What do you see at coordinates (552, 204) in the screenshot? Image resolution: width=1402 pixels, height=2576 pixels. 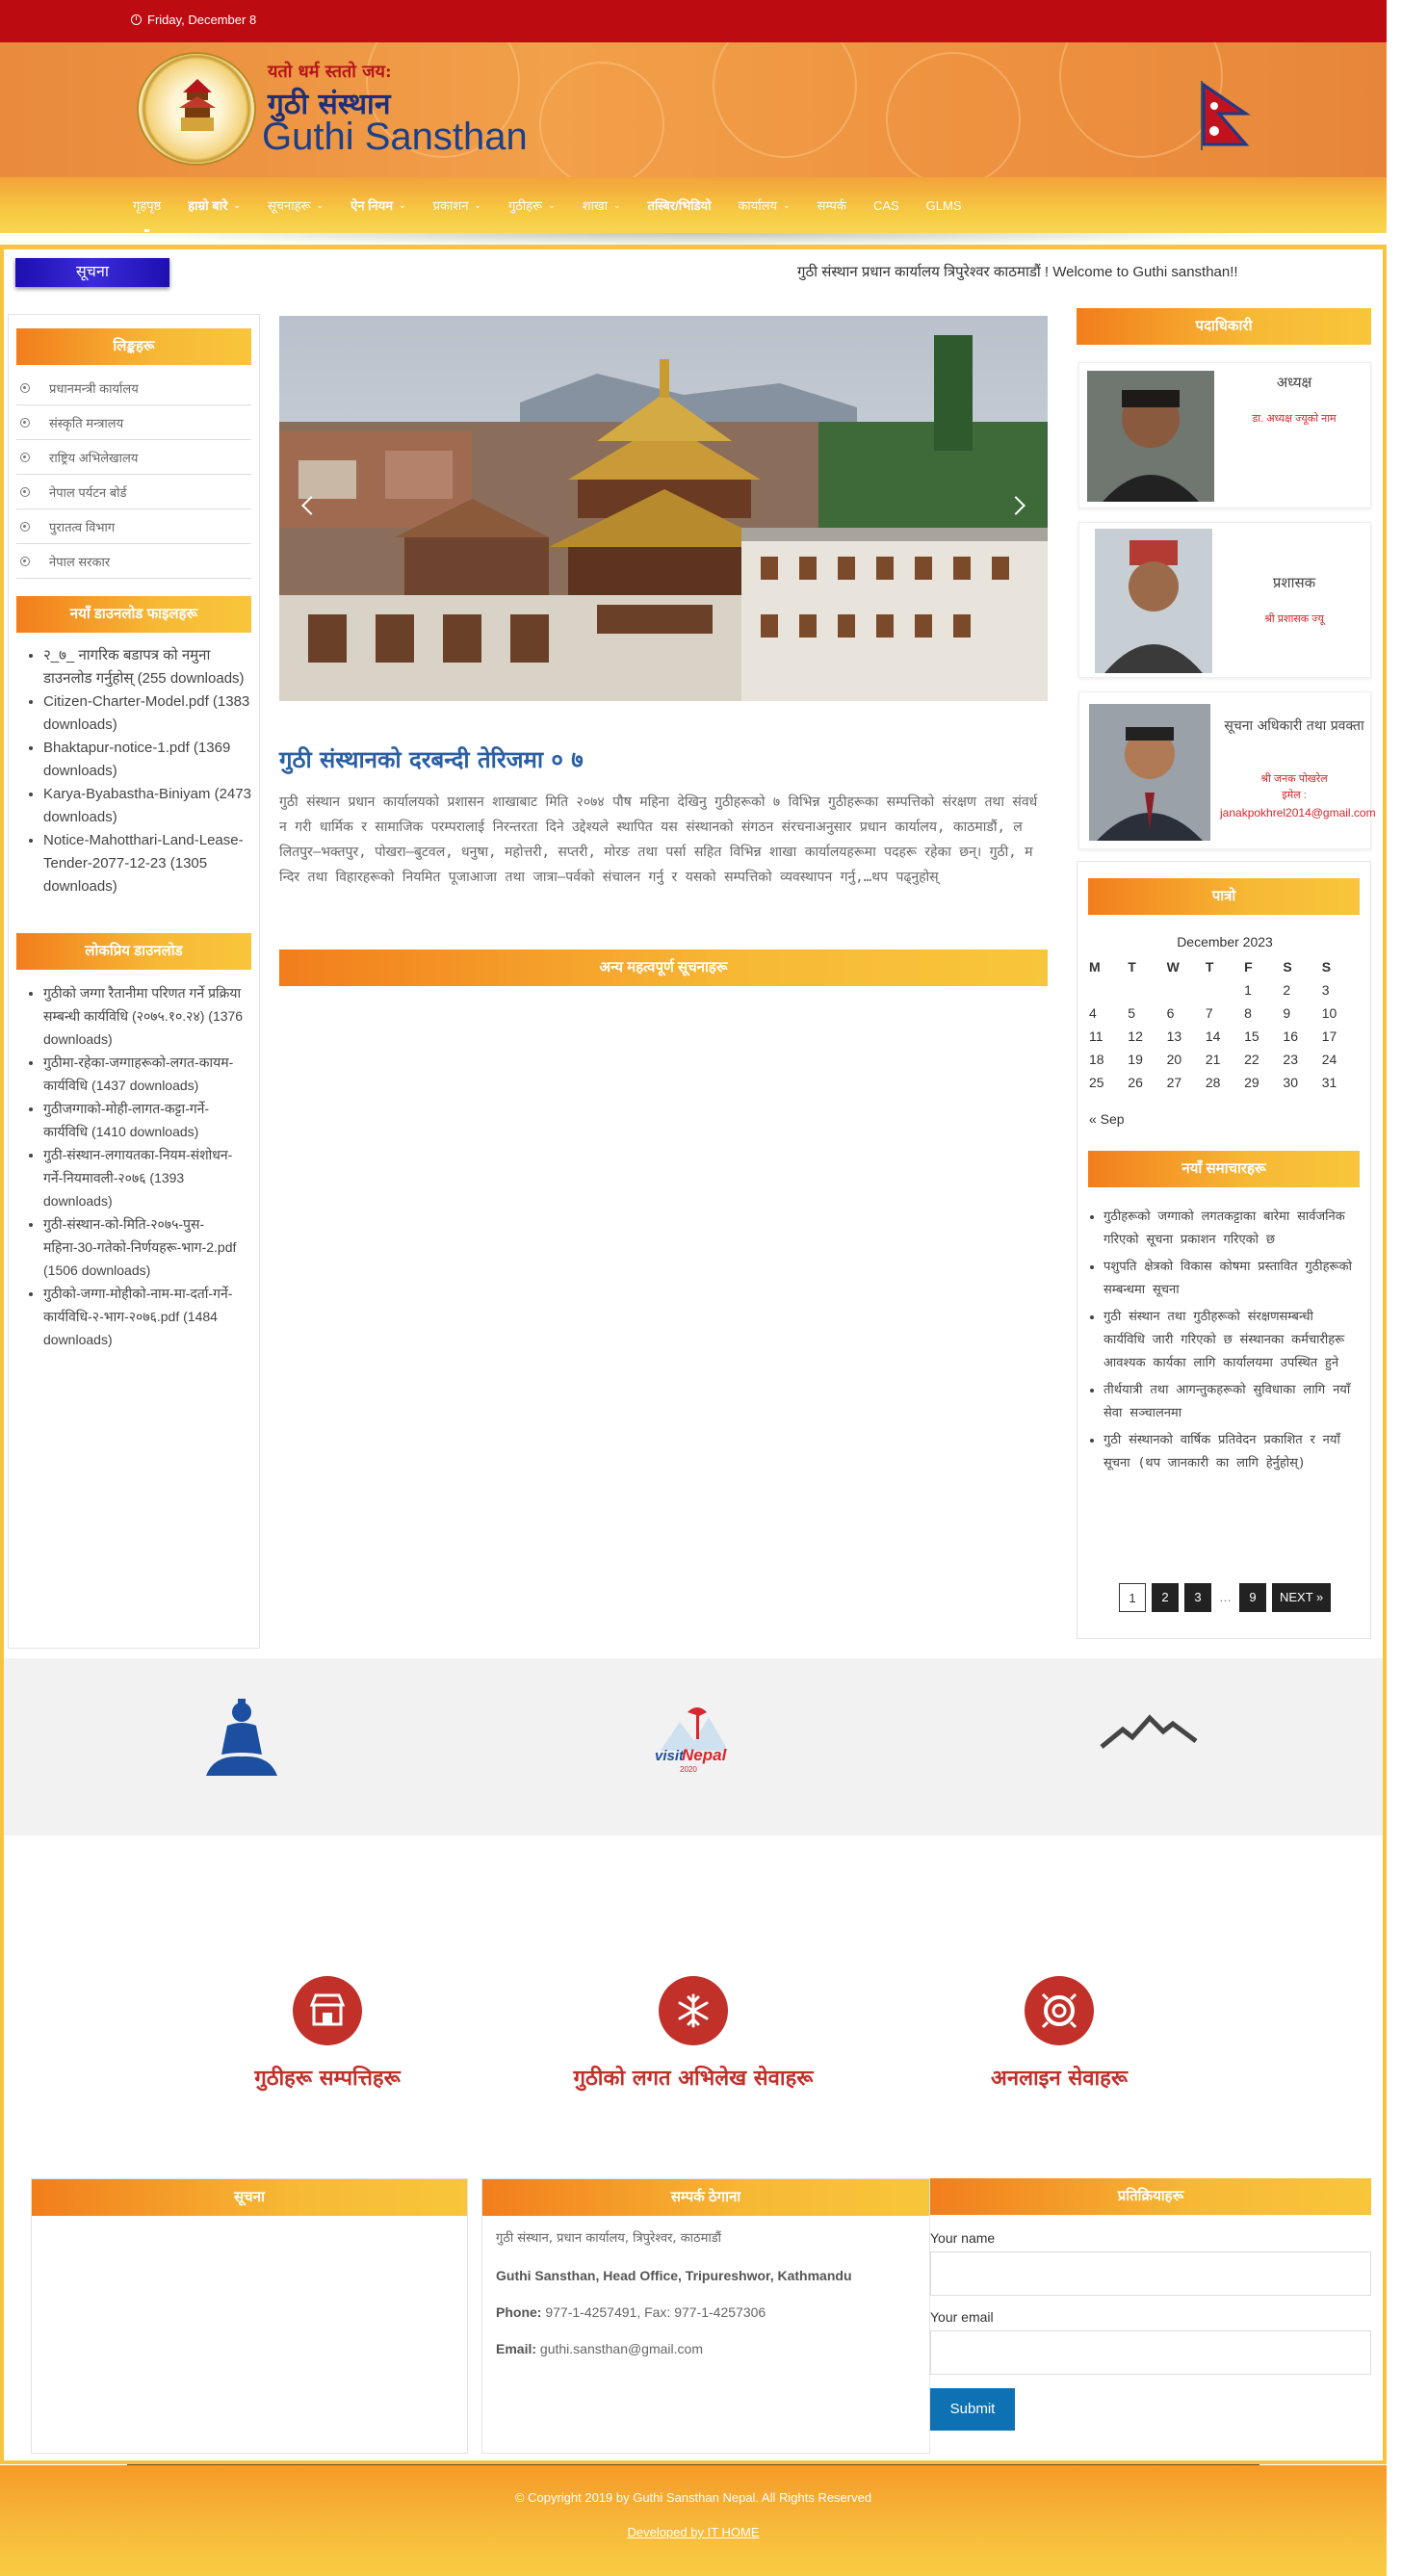 I see `chevron-down-icon: ⌄` at bounding box center [552, 204].